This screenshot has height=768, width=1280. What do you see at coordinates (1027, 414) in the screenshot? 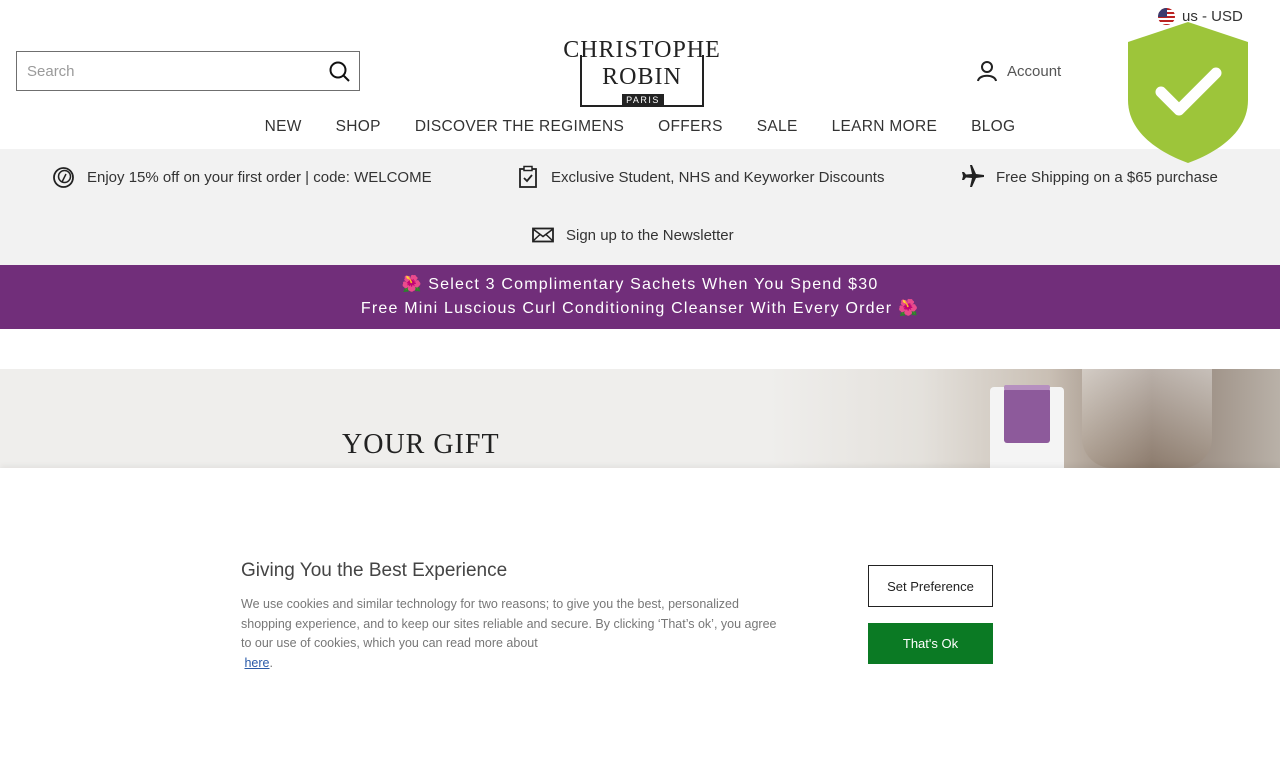
I see `product-cap-image` at bounding box center [1027, 414].